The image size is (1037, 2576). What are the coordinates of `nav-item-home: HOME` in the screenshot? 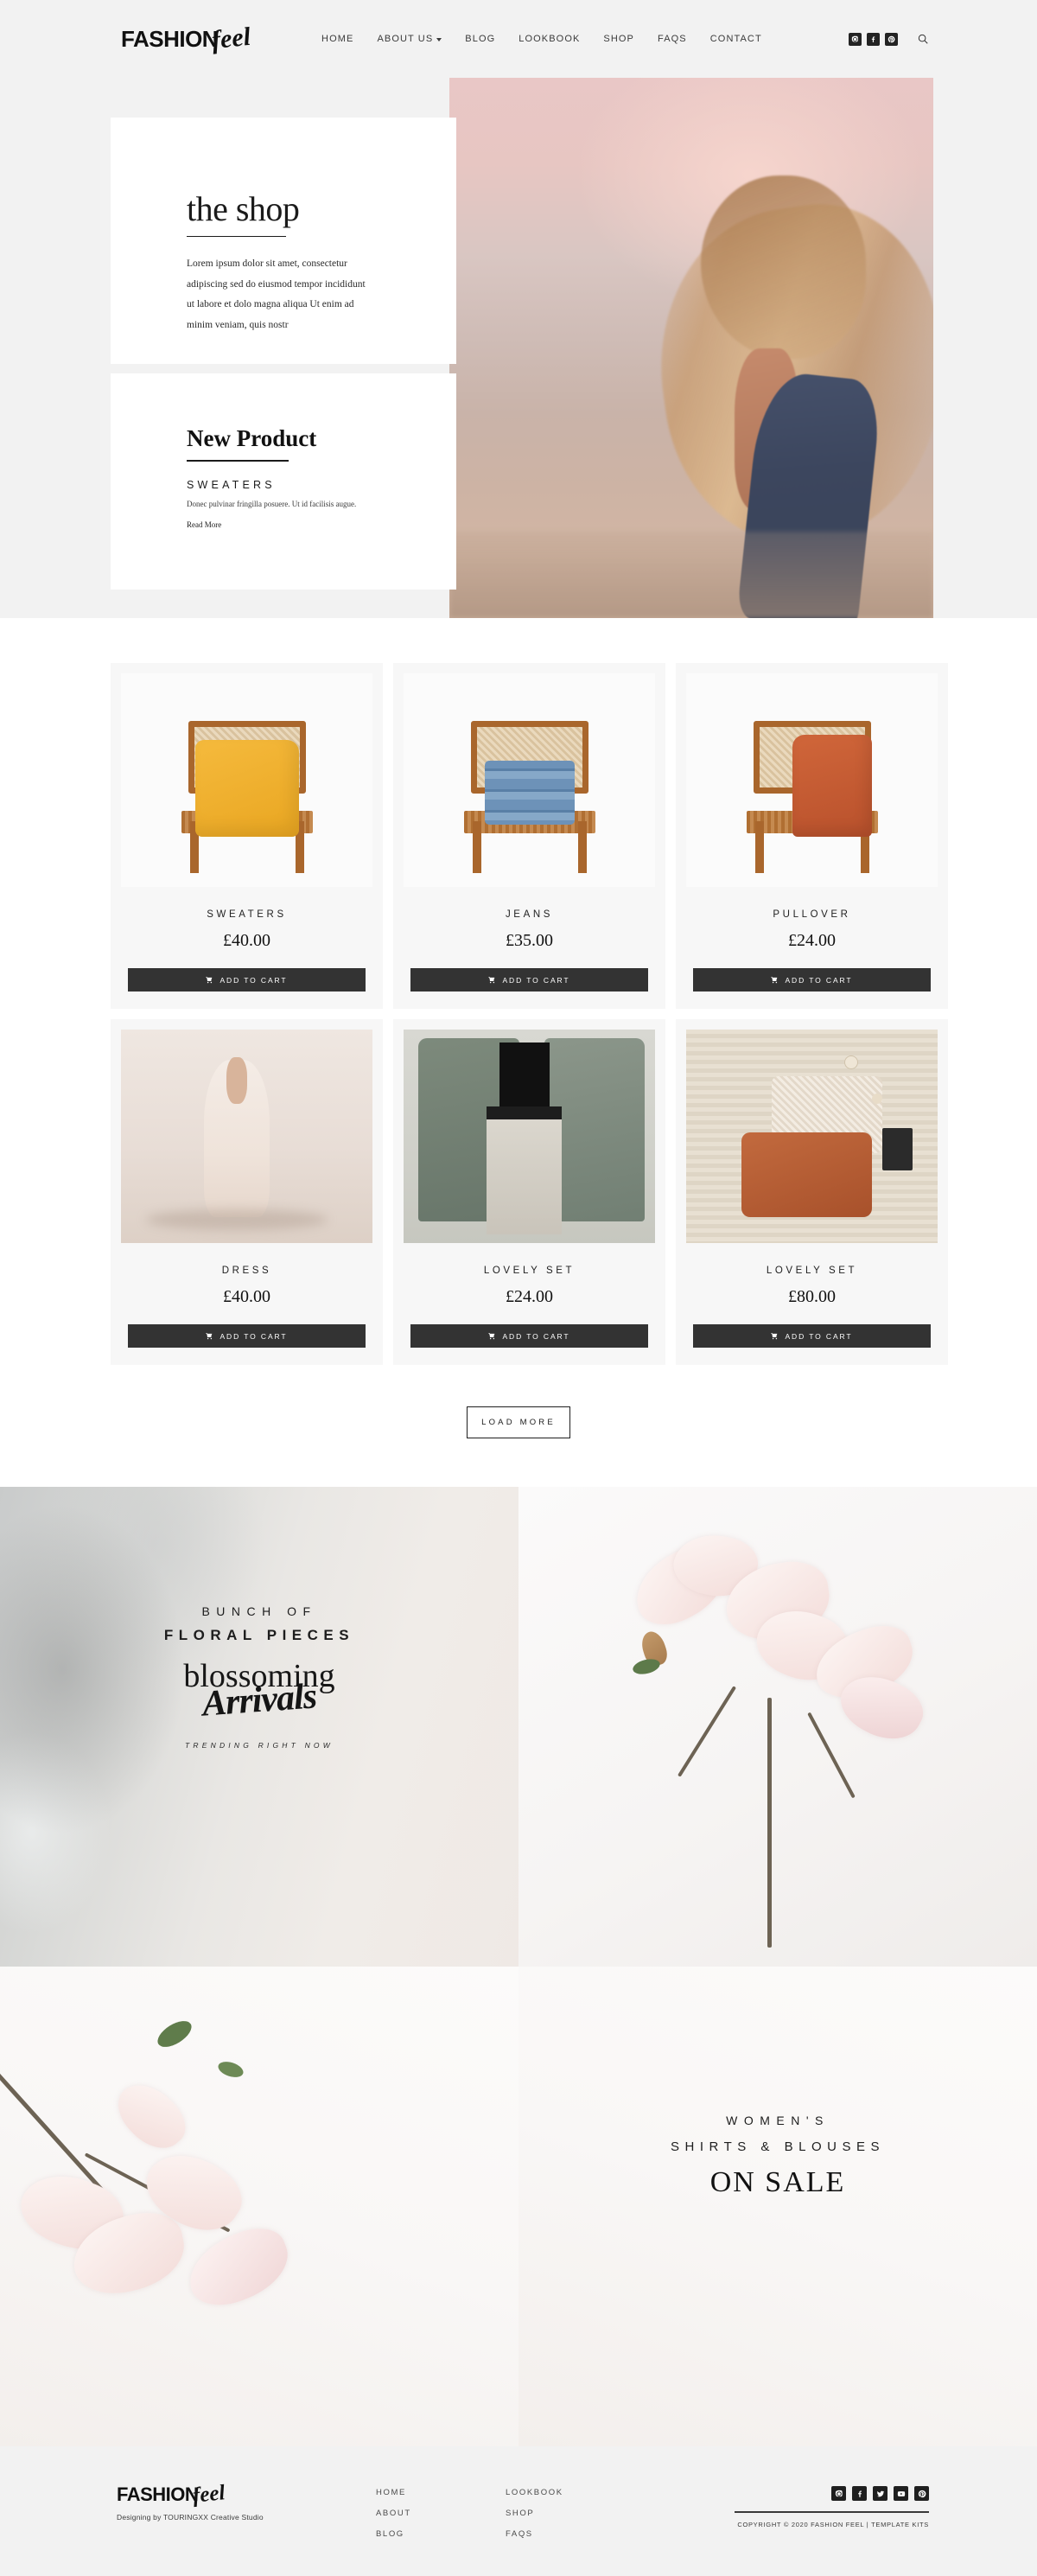 It's located at (337, 39).